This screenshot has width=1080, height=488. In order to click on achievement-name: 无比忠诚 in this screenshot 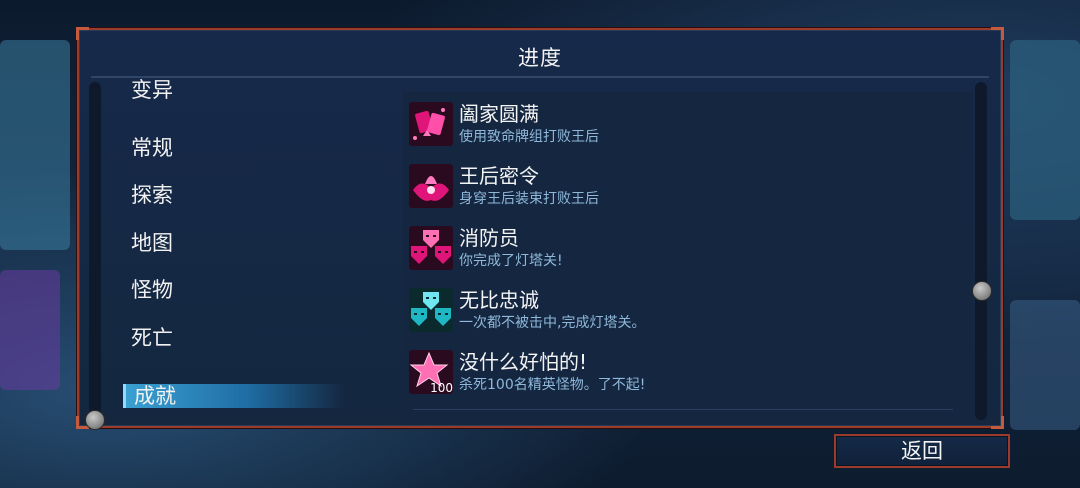, I will do `click(499, 300)`.